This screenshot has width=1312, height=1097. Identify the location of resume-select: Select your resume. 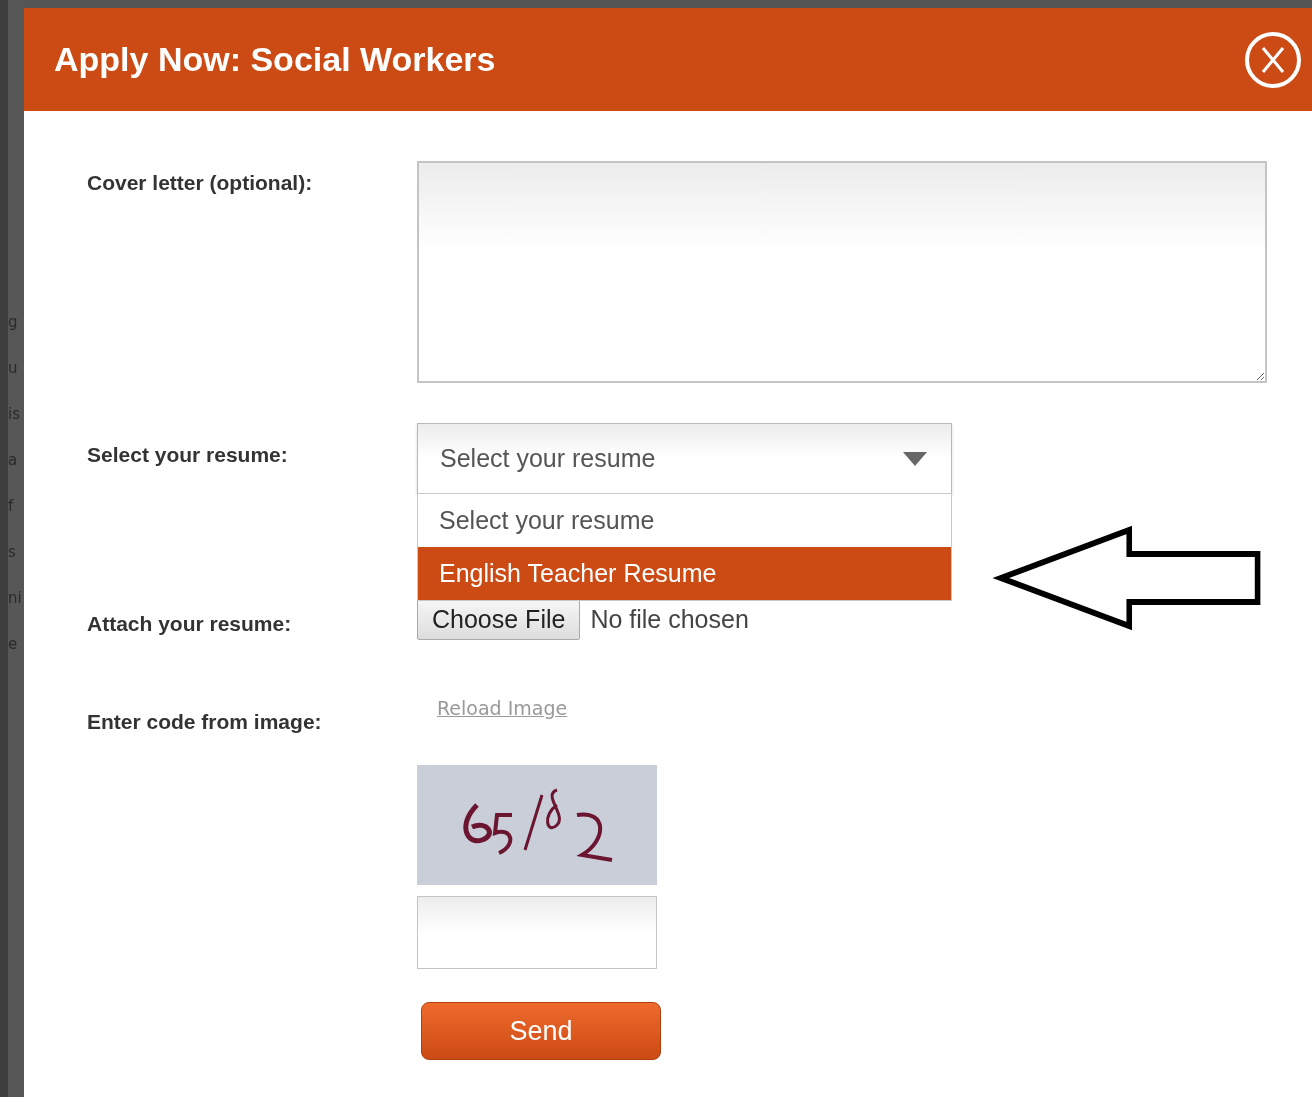
(684, 458).